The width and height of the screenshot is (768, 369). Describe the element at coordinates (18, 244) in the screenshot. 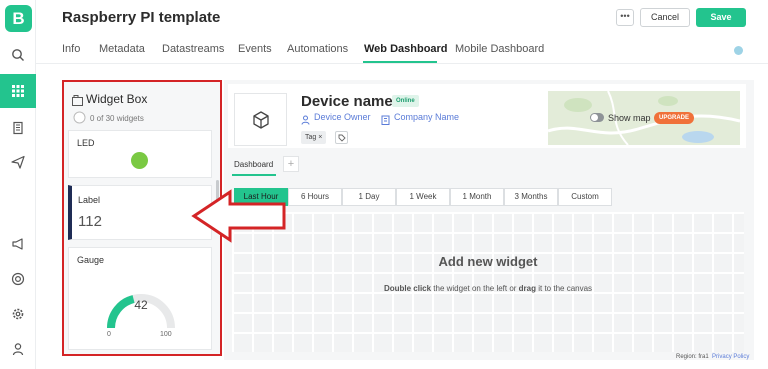

I see `megaphone-icon` at that location.